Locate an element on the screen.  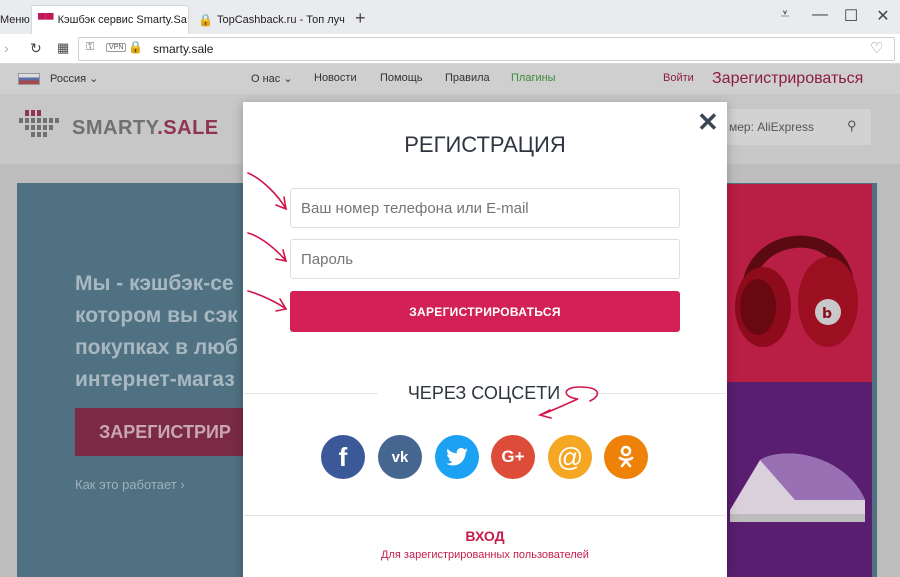
vpn-badge: VPN is located at coordinates (116, 47).